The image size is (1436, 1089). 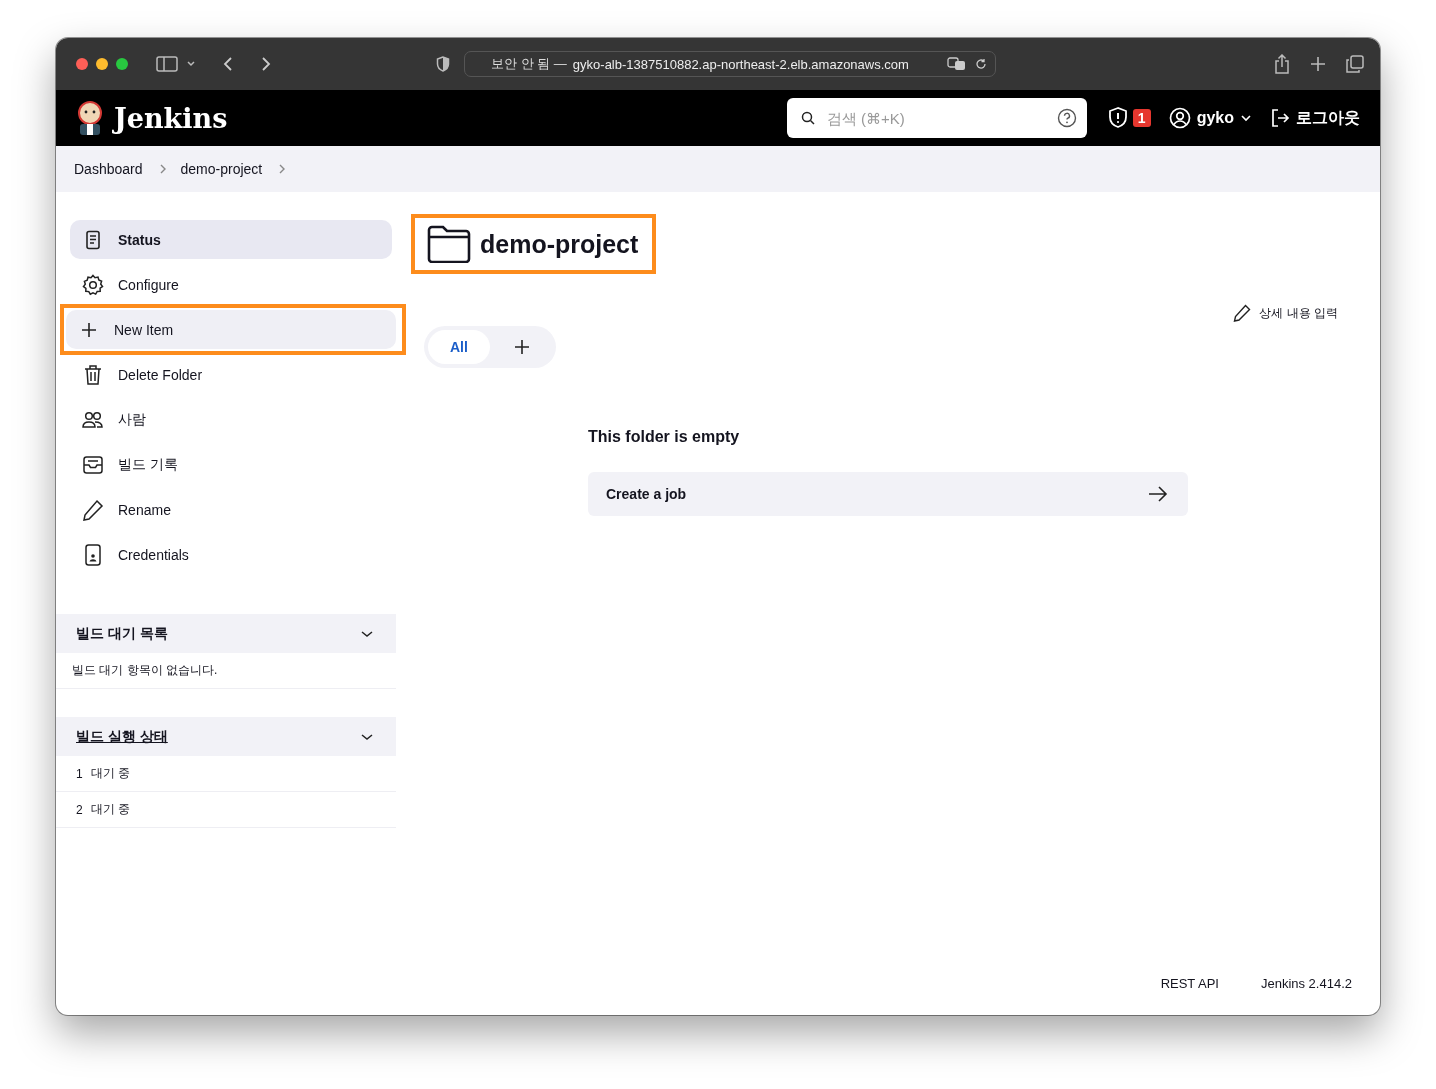 What do you see at coordinates (231, 374) in the screenshot?
I see `sidebar-item: Delete Folder` at bounding box center [231, 374].